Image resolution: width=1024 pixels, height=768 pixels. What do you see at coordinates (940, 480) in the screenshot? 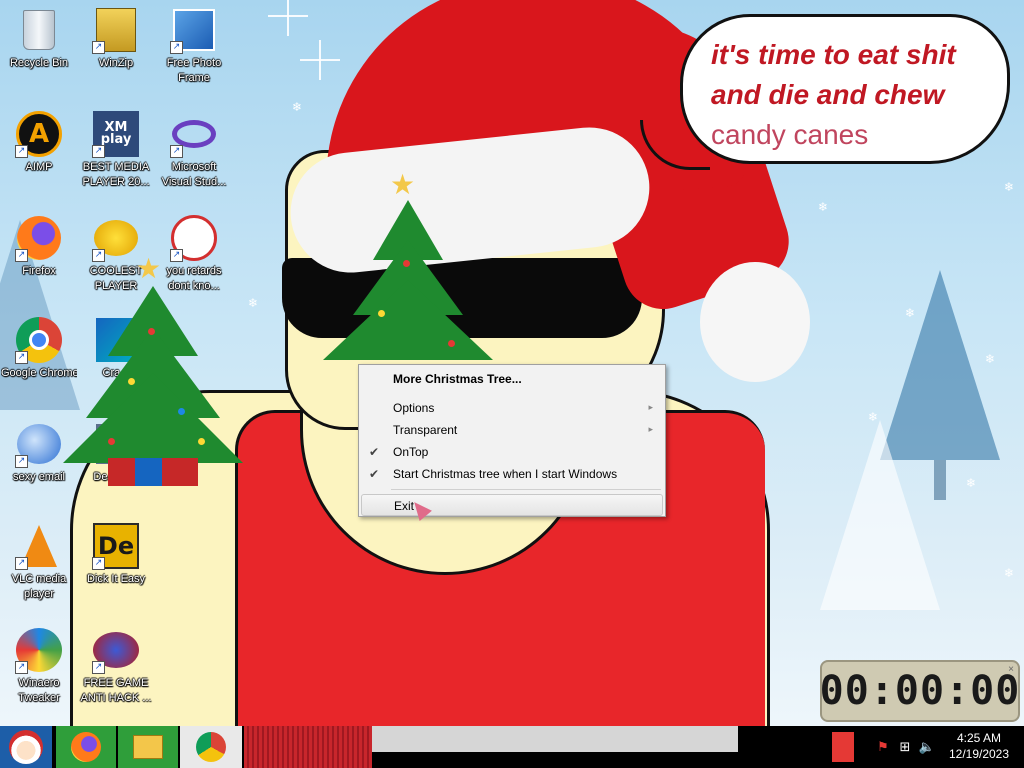
I see `background-tree-trunk` at bounding box center [940, 480].